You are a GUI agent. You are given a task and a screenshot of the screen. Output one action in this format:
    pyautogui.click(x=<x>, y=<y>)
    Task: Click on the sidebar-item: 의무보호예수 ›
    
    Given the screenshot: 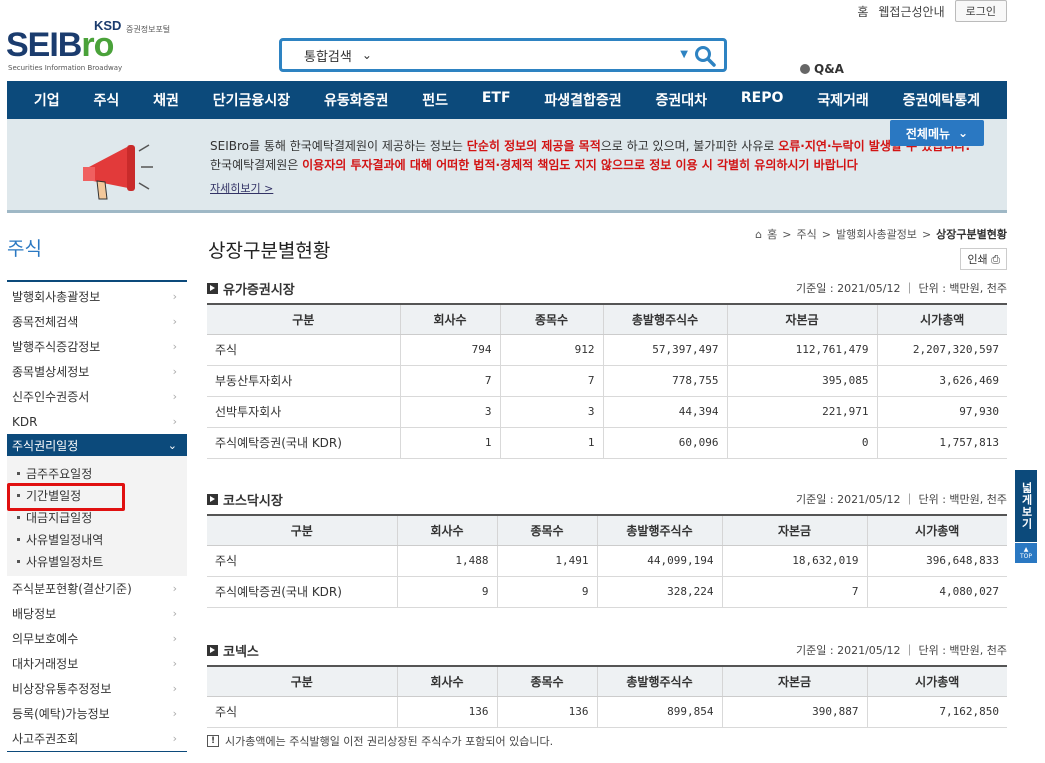 What is the action you would take?
    pyautogui.click(x=97, y=638)
    